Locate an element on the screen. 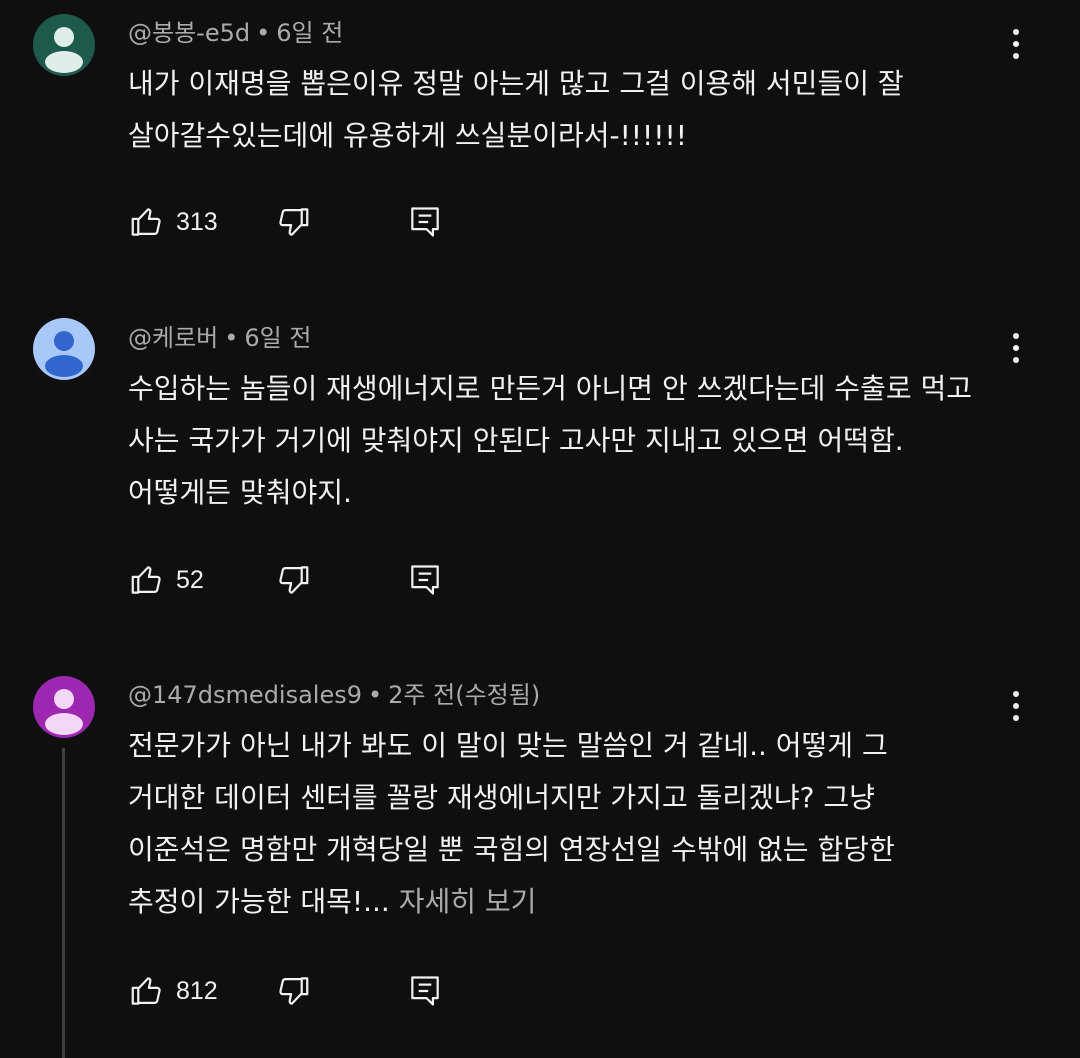  like-count: 313 is located at coordinates (197, 221).